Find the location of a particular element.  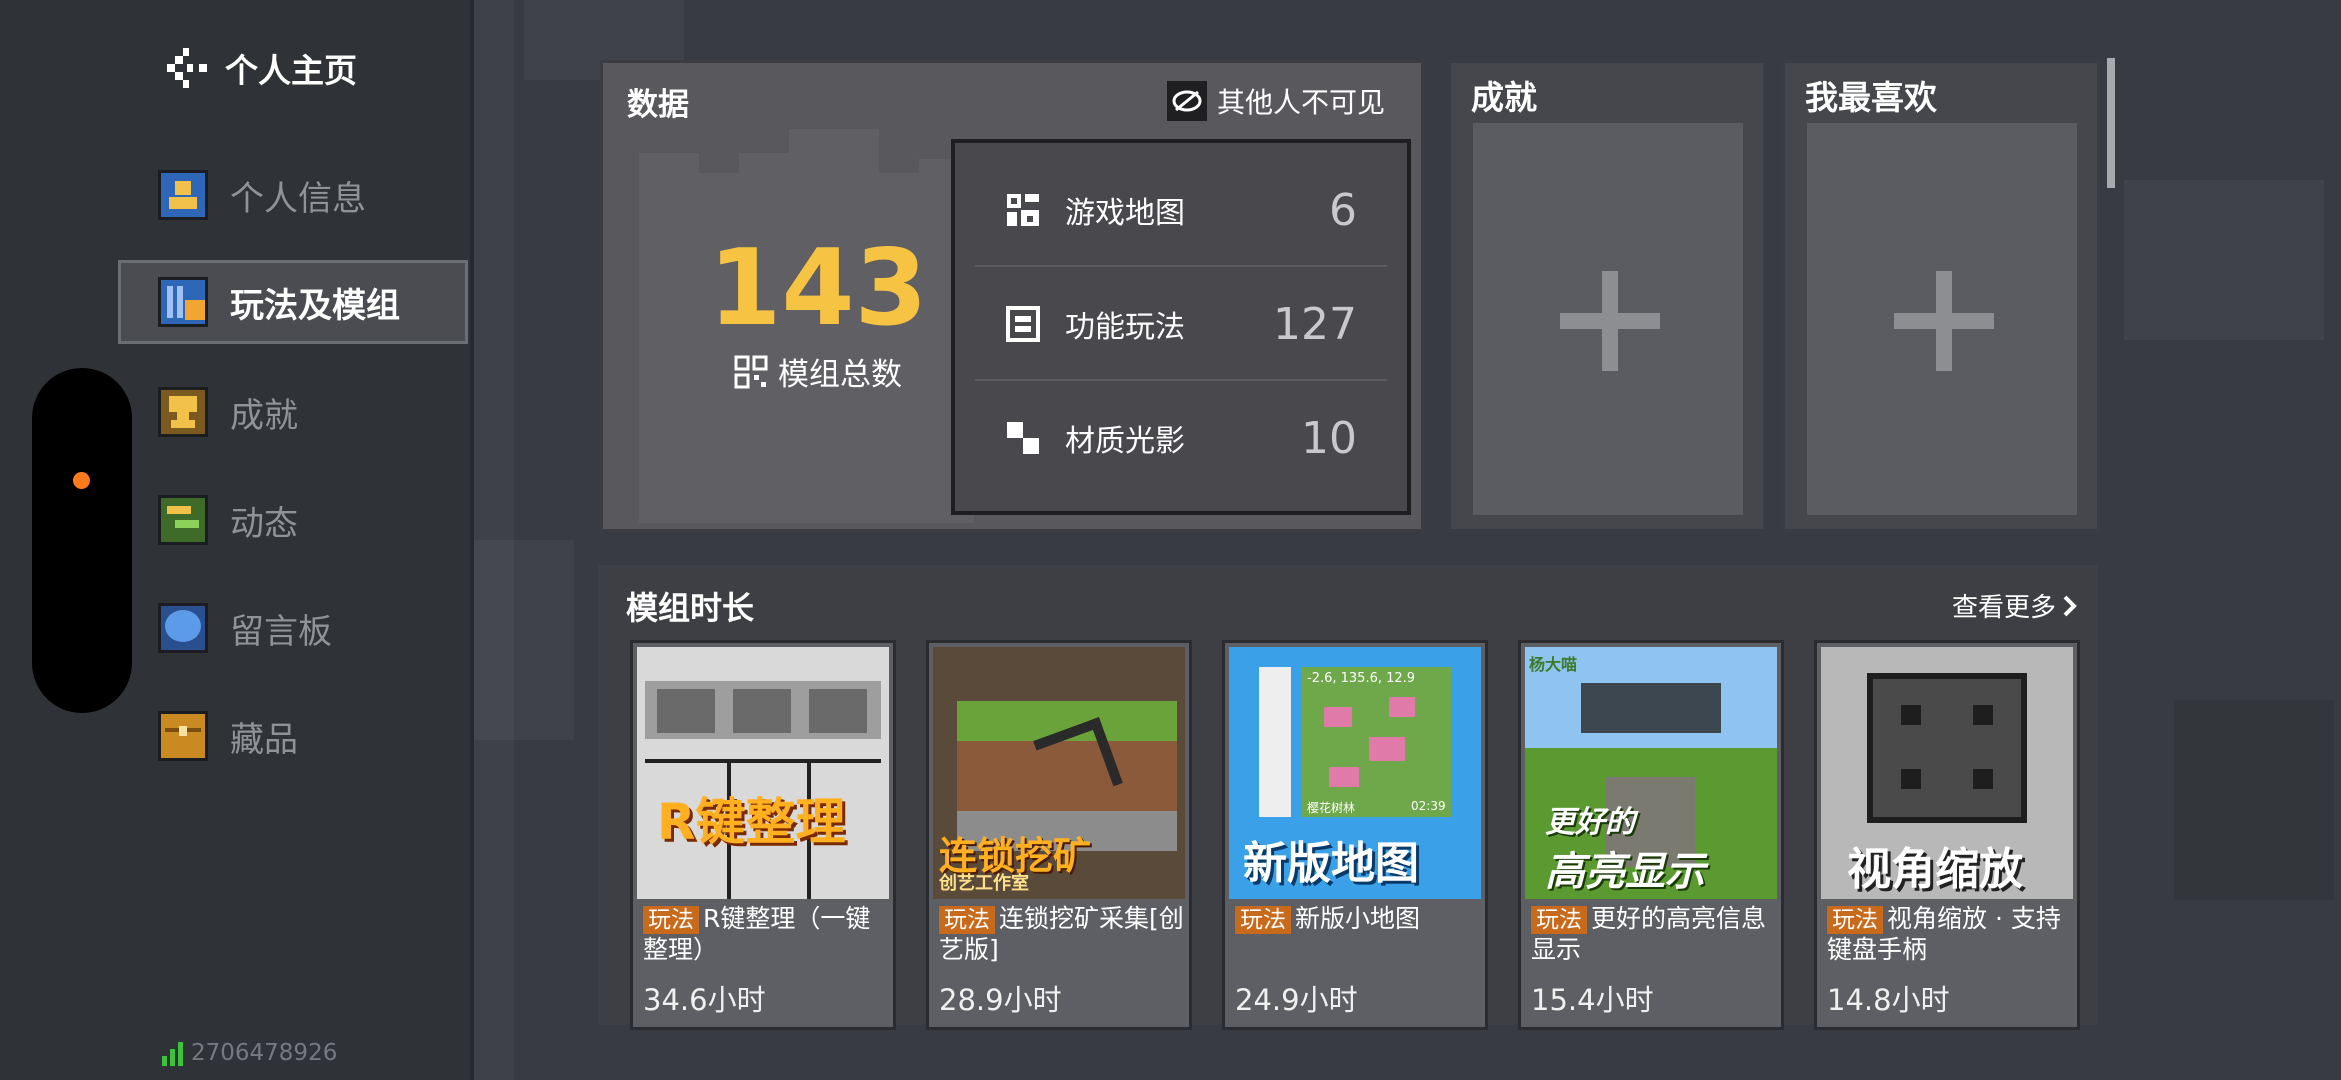

status-dot is located at coordinates (81, 480).